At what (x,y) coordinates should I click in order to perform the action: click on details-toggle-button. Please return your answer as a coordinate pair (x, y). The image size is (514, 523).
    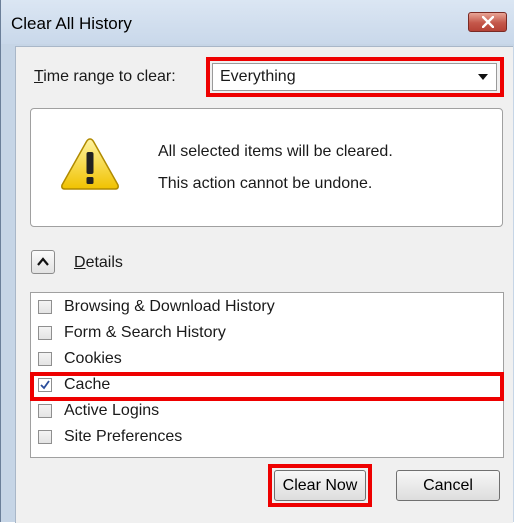
    Looking at the image, I should click on (43, 262).